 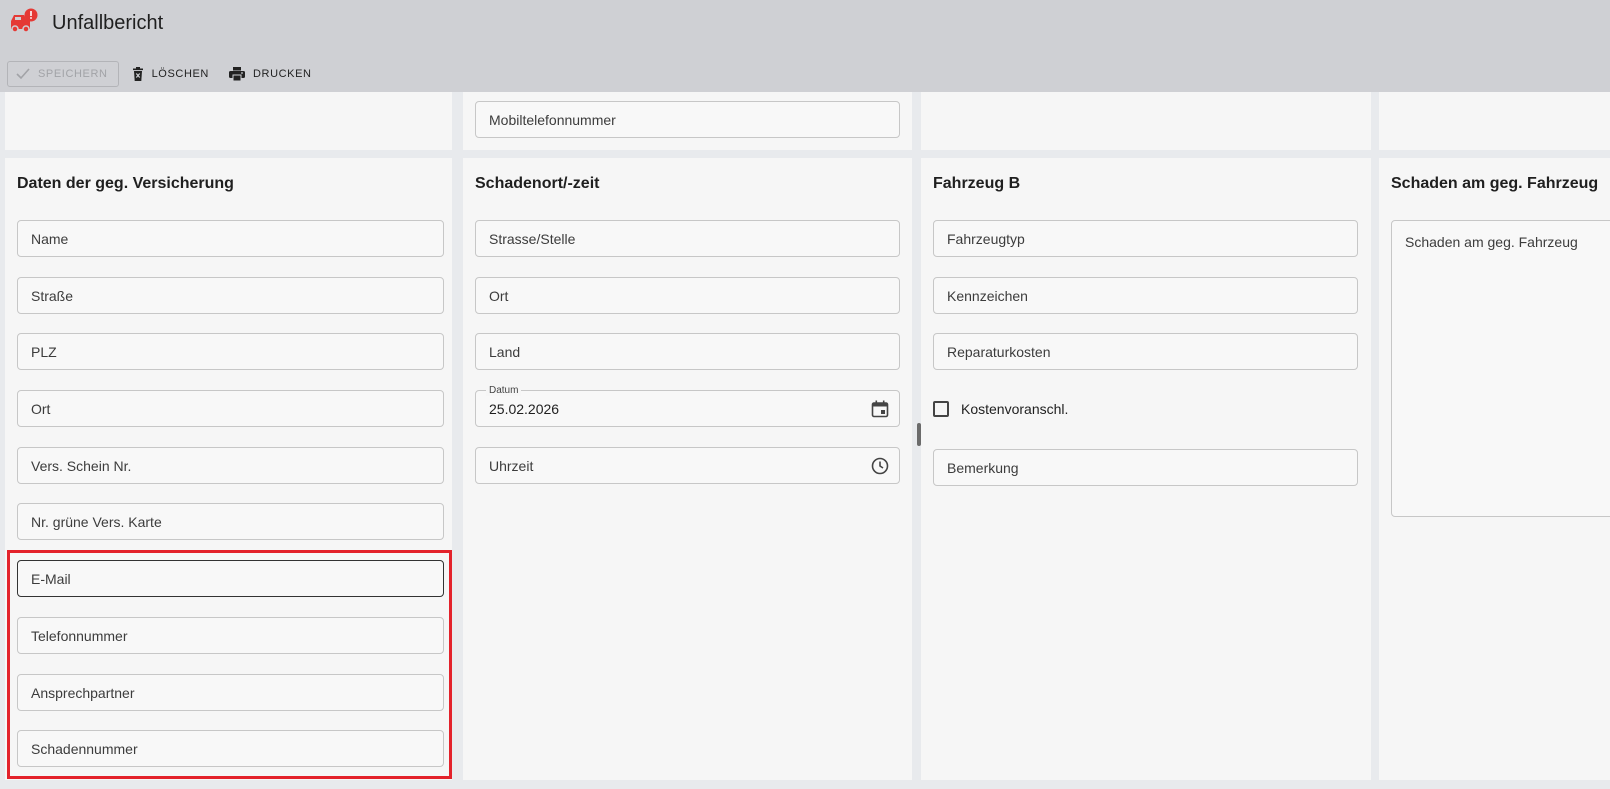 I want to click on insurance-panel-title: Daten der geg. Versicherung, so click(x=125, y=183).